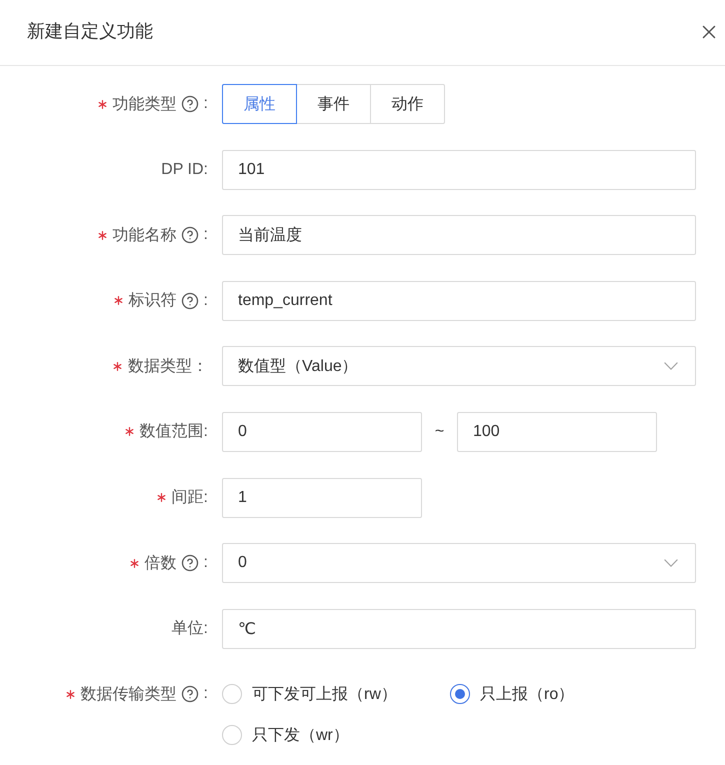  What do you see at coordinates (557, 432) in the screenshot?
I see `range-max-field: 100` at bounding box center [557, 432].